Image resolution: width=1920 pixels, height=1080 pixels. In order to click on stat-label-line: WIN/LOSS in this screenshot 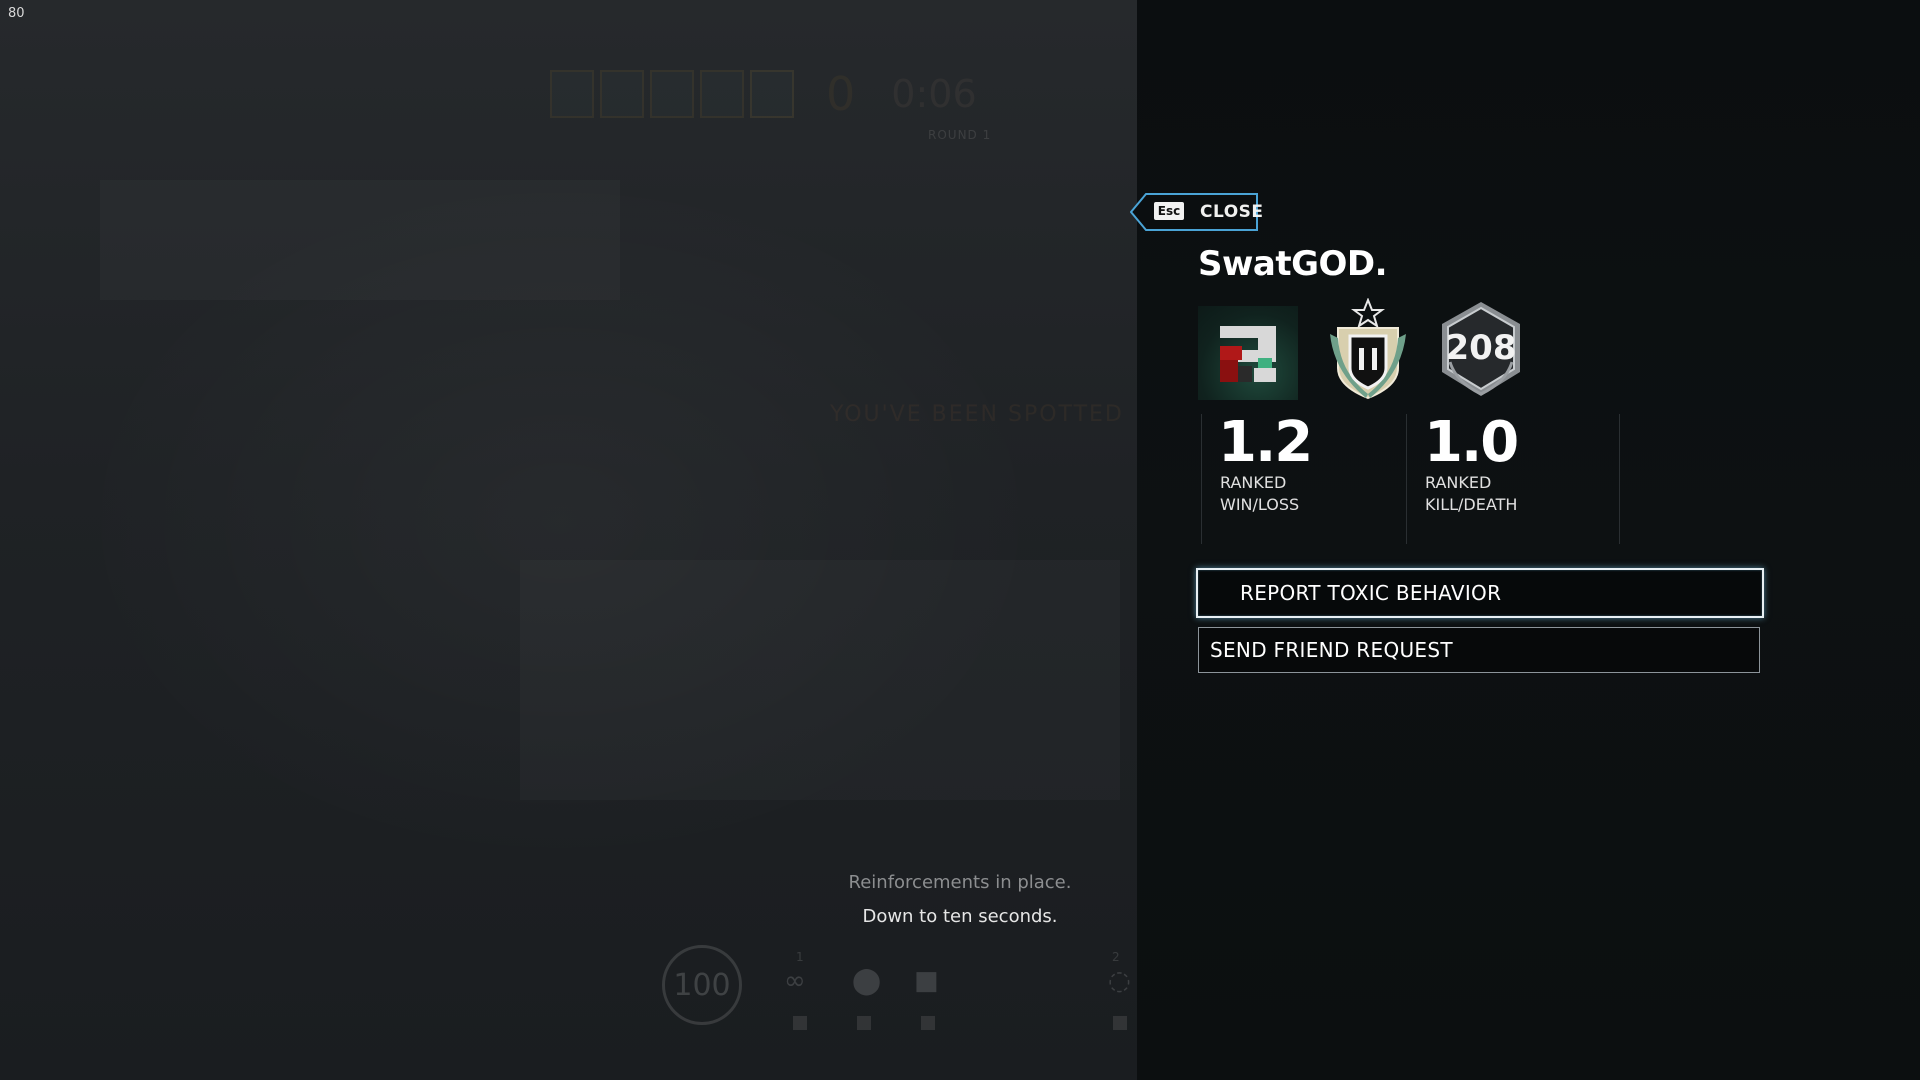, I will do `click(1260, 504)`.